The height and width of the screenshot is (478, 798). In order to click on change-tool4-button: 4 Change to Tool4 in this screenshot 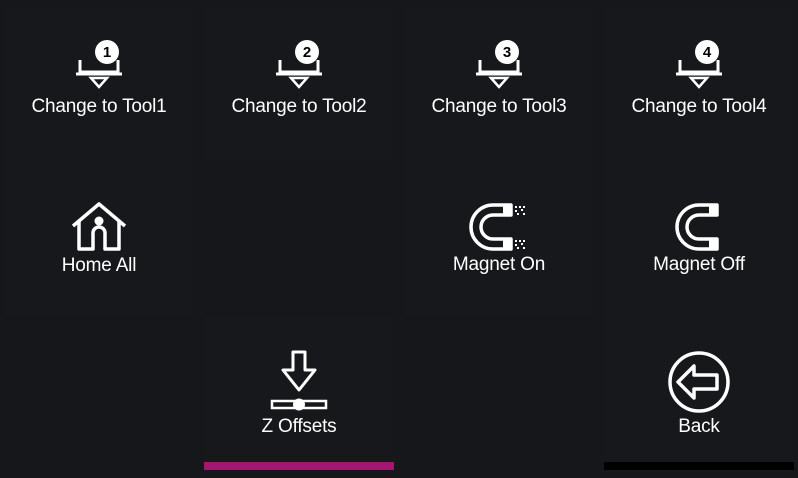, I will do `click(699, 83)`.